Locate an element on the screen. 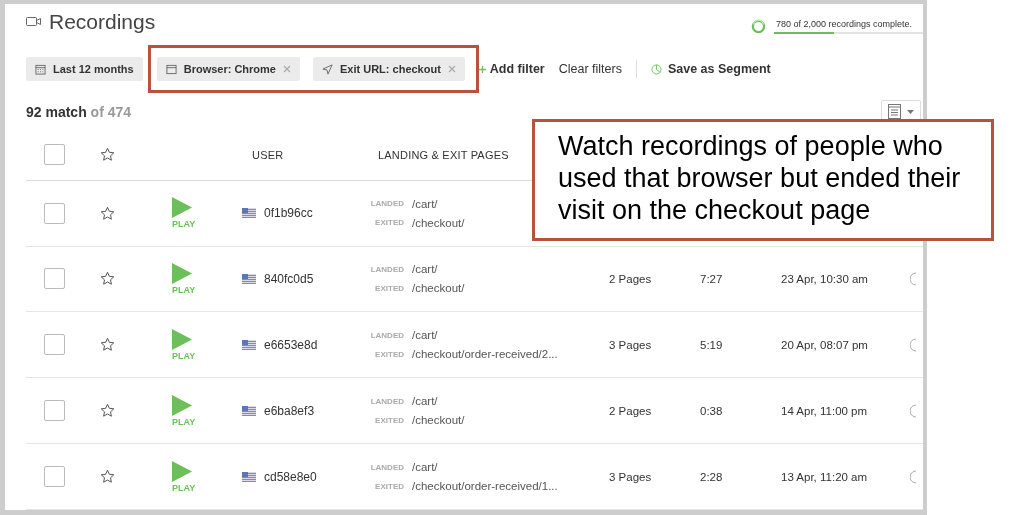  columns-icon is located at coordinates (894, 112).